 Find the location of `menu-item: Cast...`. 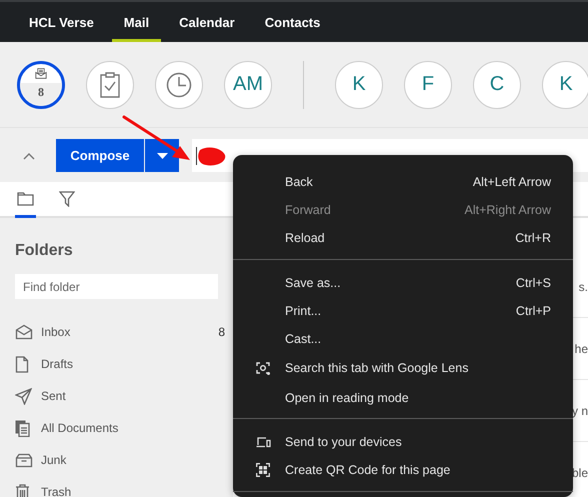

menu-item: Cast... is located at coordinates (403, 339).